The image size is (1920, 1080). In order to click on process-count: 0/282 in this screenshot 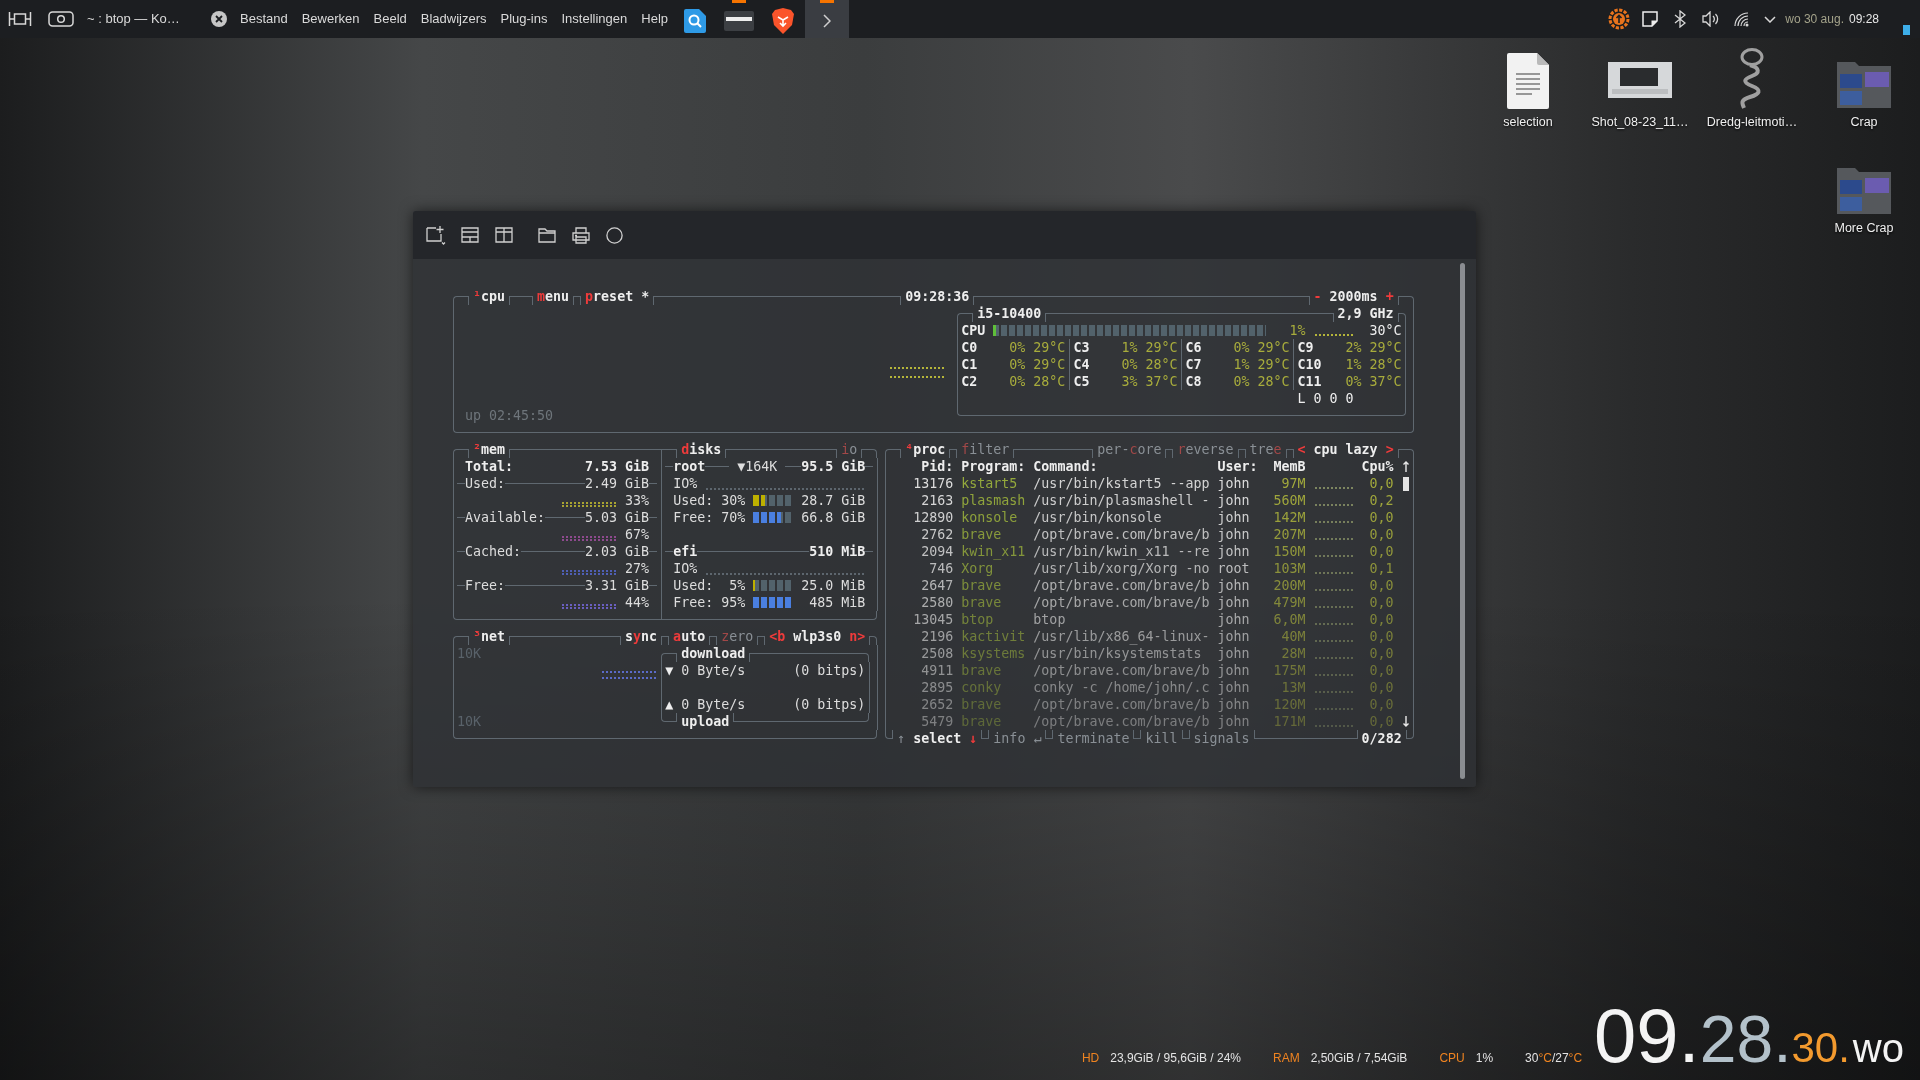, I will do `click(1381, 738)`.